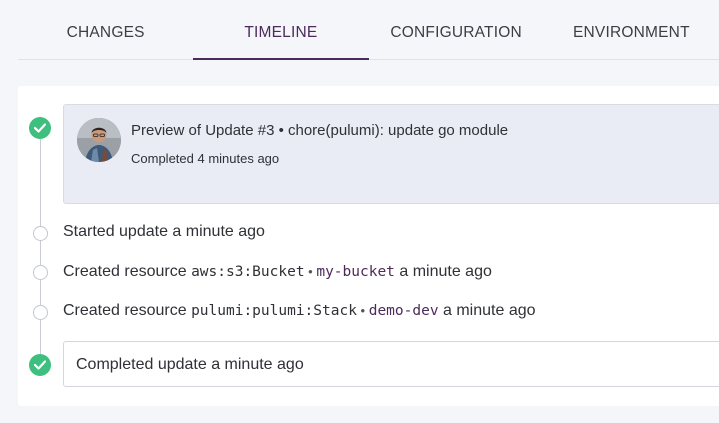 The width and height of the screenshot is (719, 423). What do you see at coordinates (248, 272) in the screenshot?
I see `resource-type: aws:s3:Bucket` at bounding box center [248, 272].